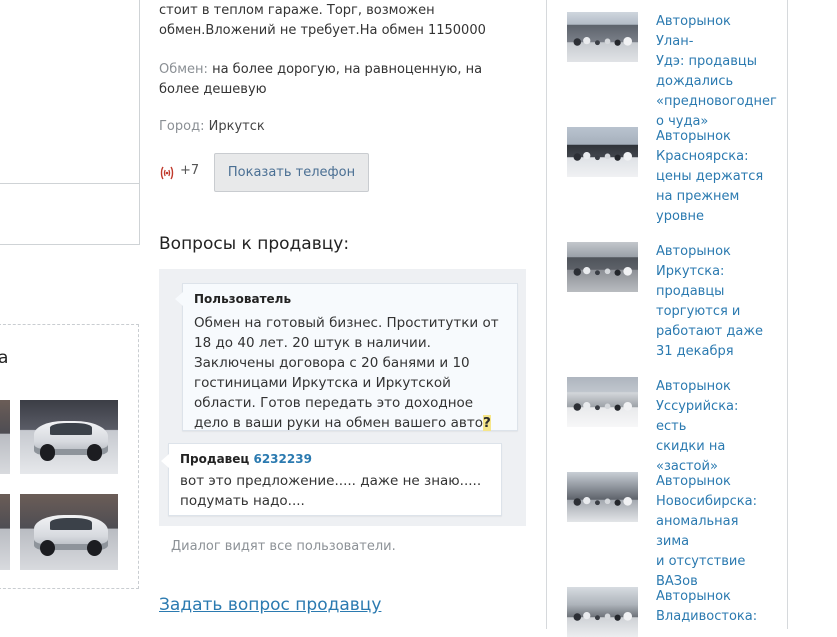  I want to click on ask-seller-link: Задать вопрос продавцу, so click(270, 605).